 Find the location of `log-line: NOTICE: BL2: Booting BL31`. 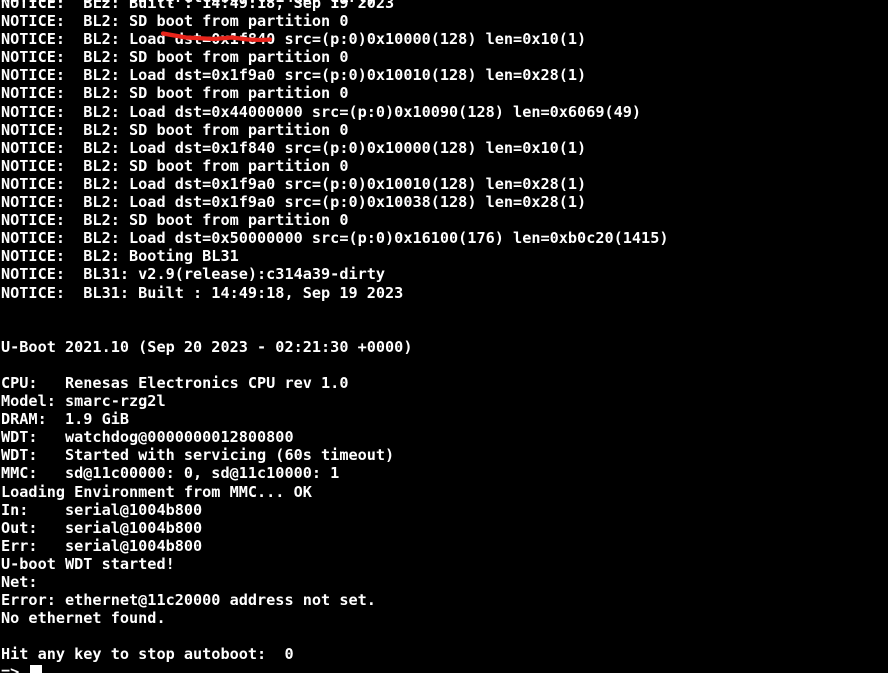

log-line: NOTICE: BL2: Booting BL31 is located at coordinates (120, 256).